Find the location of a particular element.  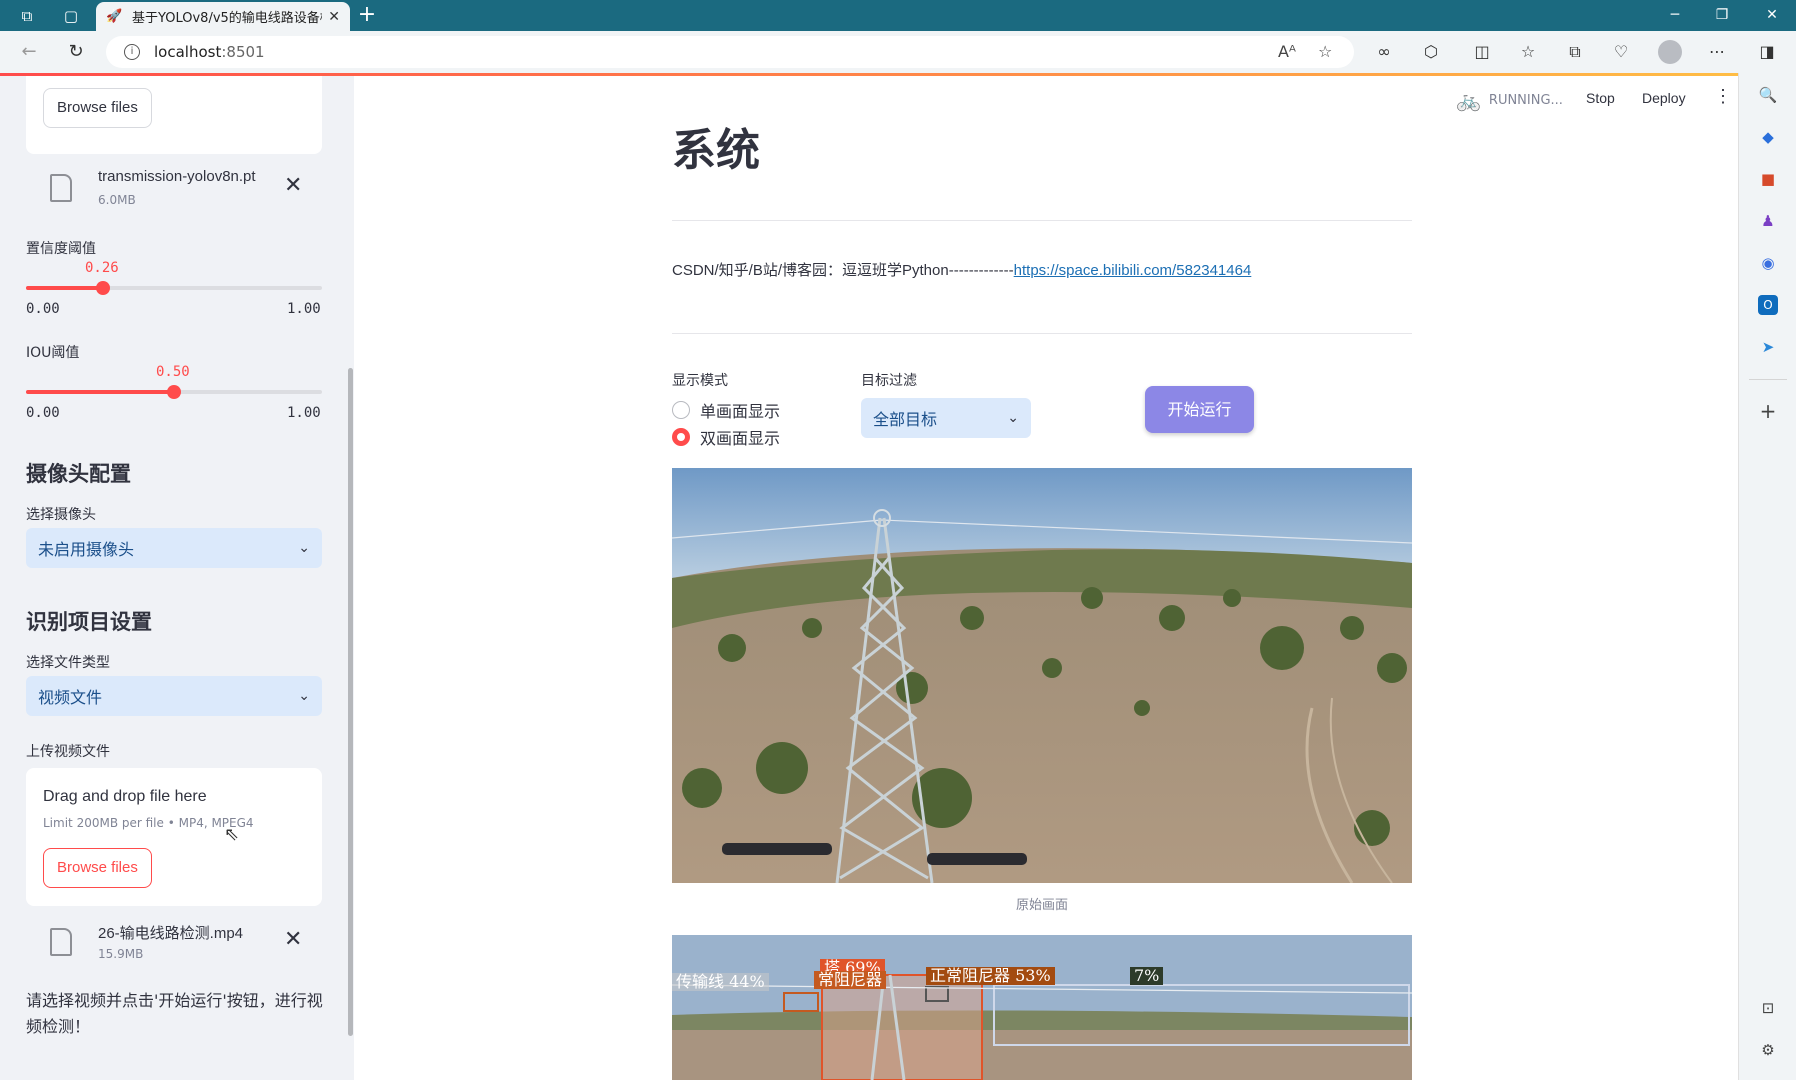

main-menu-icon: ⋮ is located at coordinates (1723, 96).